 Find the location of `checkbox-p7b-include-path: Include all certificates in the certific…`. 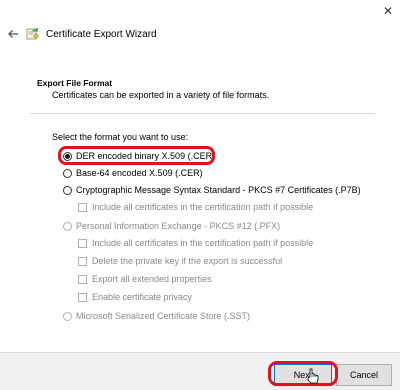

checkbox-p7b-include-path: Include all certificates in the certific… is located at coordinates (195, 207).